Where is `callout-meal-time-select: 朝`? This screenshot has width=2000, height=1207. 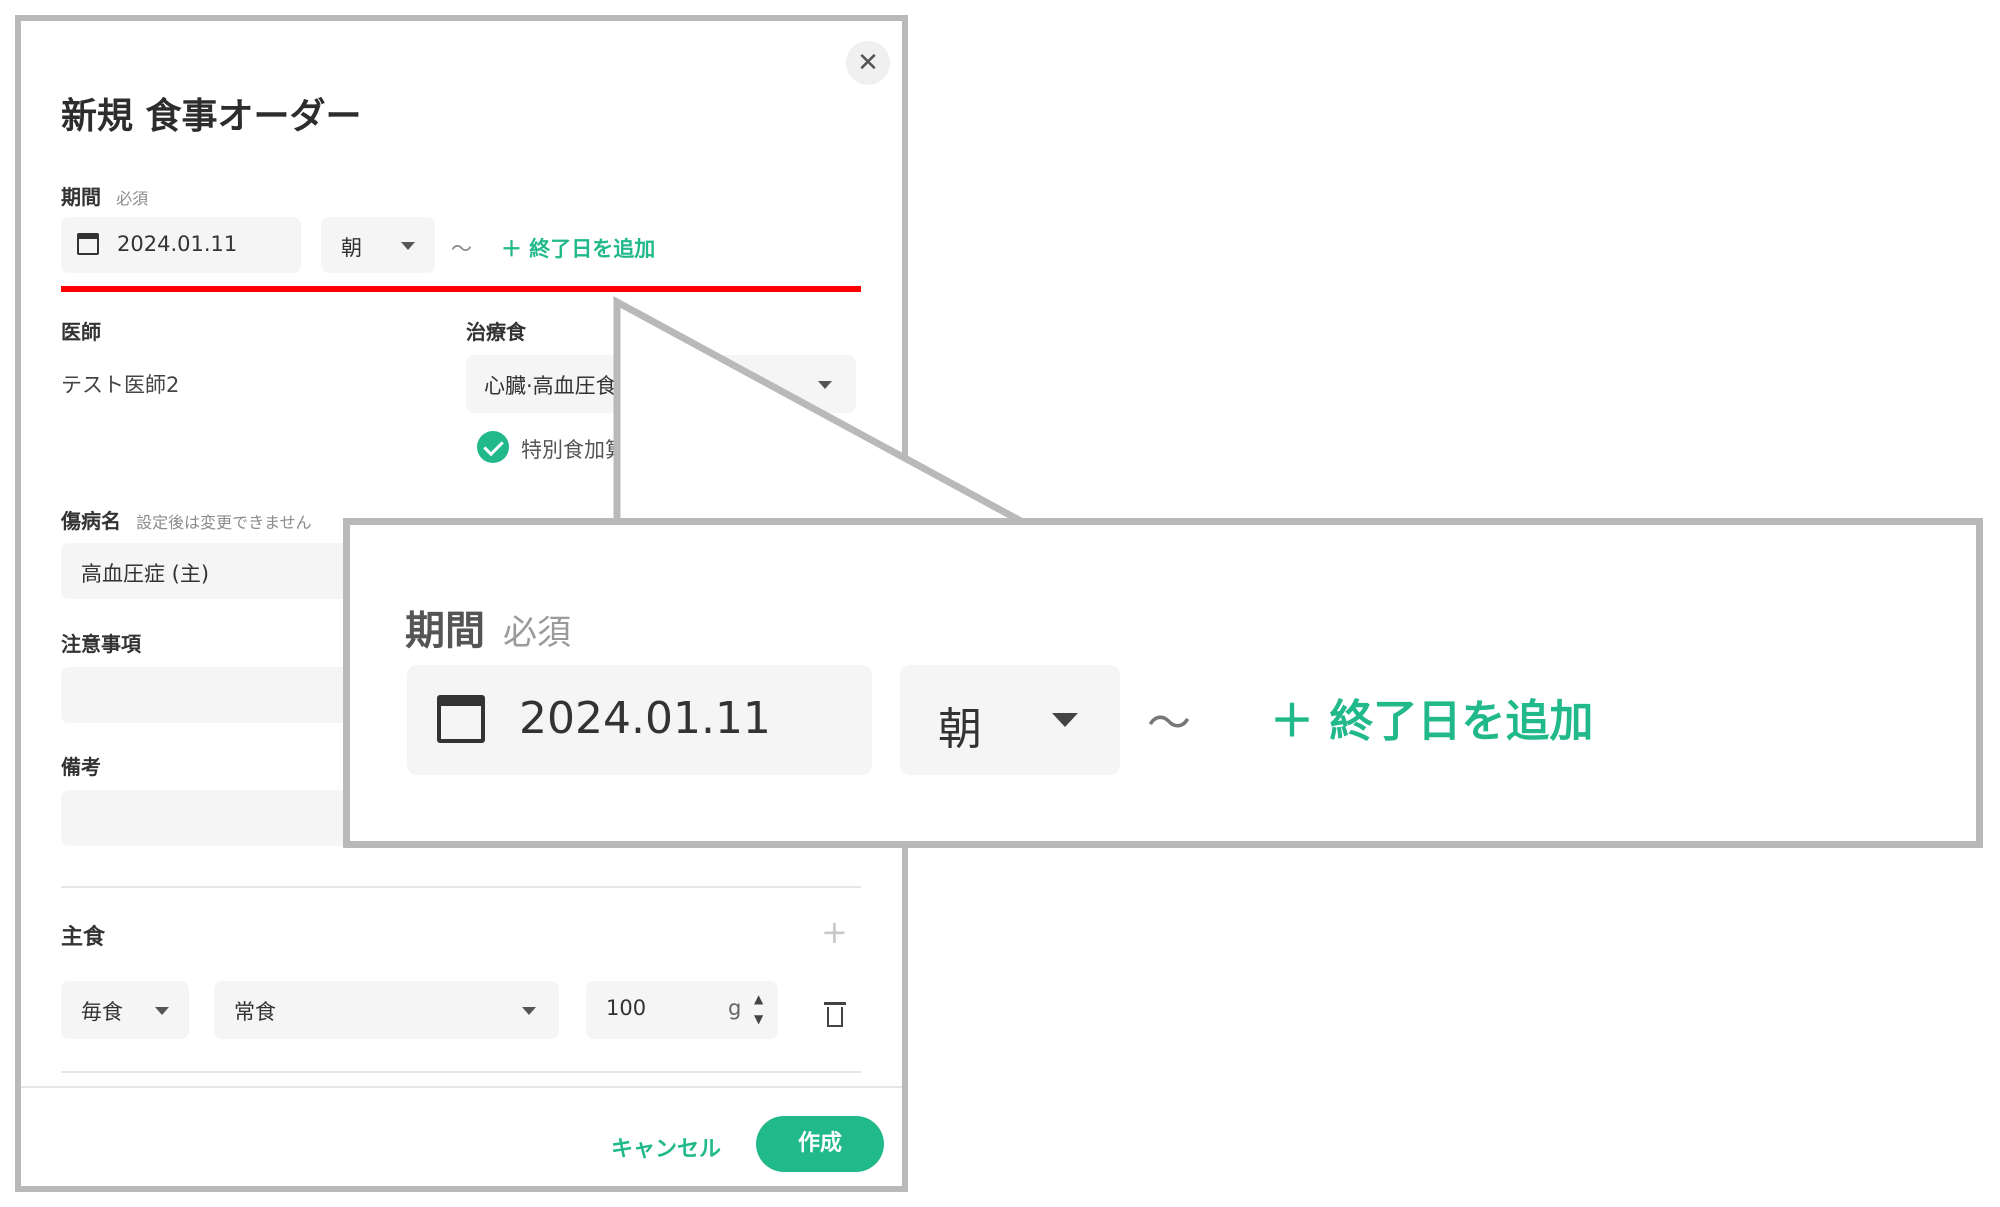
callout-meal-time-select: 朝 is located at coordinates (1010, 720).